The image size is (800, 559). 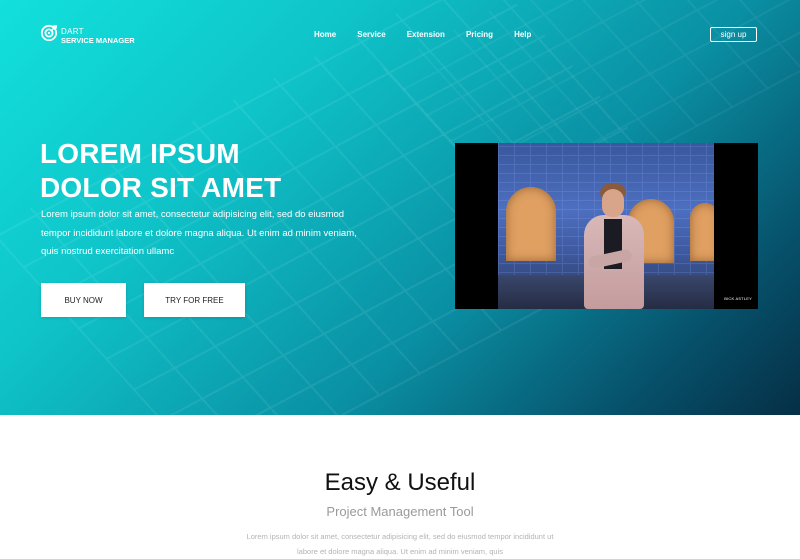 What do you see at coordinates (83, 300) in the screenshot?
I see `buy-now-button: BUY NOW` at bounding box center [83, 300].